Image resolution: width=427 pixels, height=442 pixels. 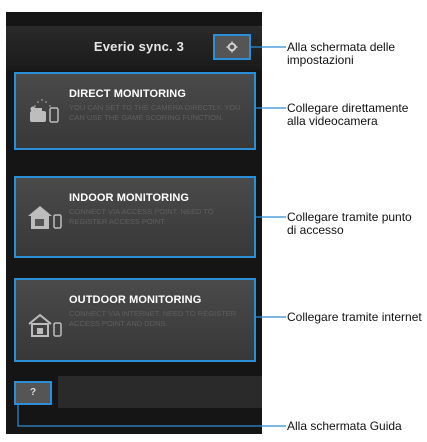 I want to click on callout-direct: Collegare direttamente alla videocamera, so click(x=348, y=114).